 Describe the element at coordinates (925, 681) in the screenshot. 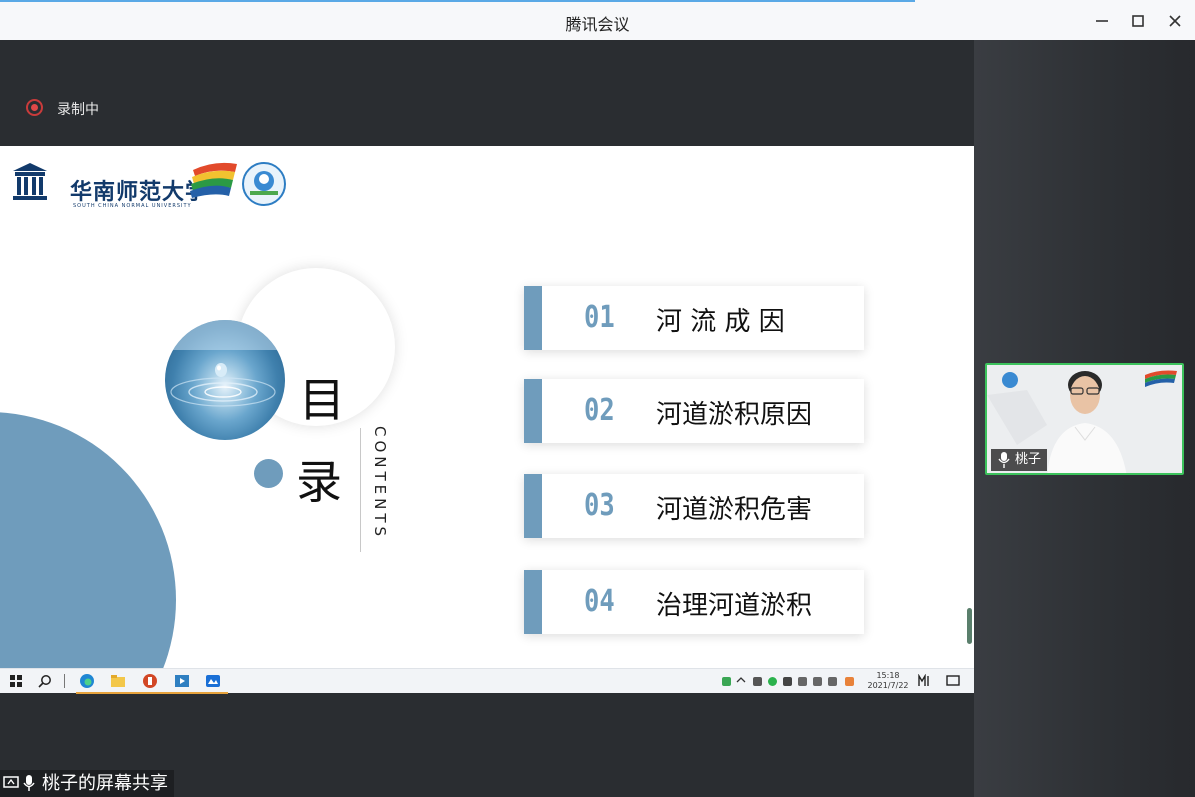

I see `ime-icon` at that location.